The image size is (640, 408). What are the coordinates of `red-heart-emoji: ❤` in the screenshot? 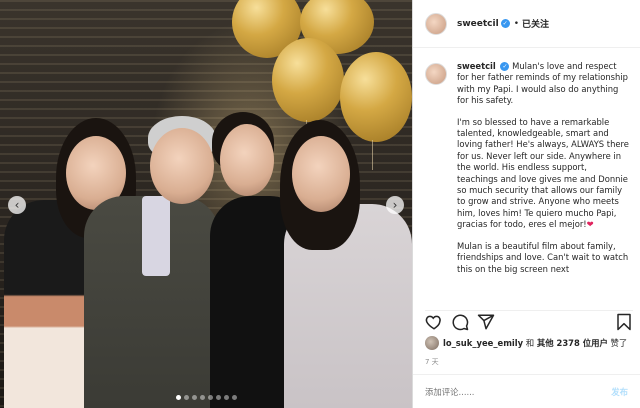 It's located at (590, 224).